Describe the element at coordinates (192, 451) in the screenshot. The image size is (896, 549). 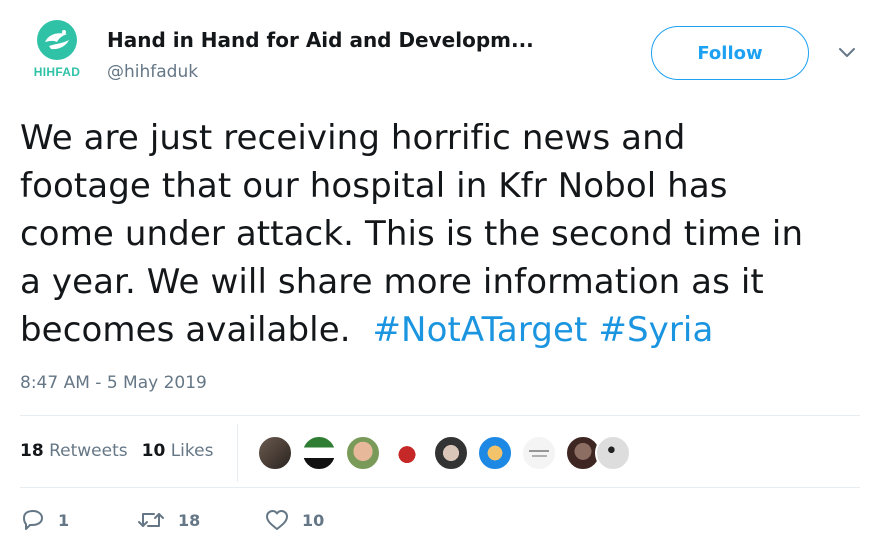
I see `likes-label: Likes` at that location.